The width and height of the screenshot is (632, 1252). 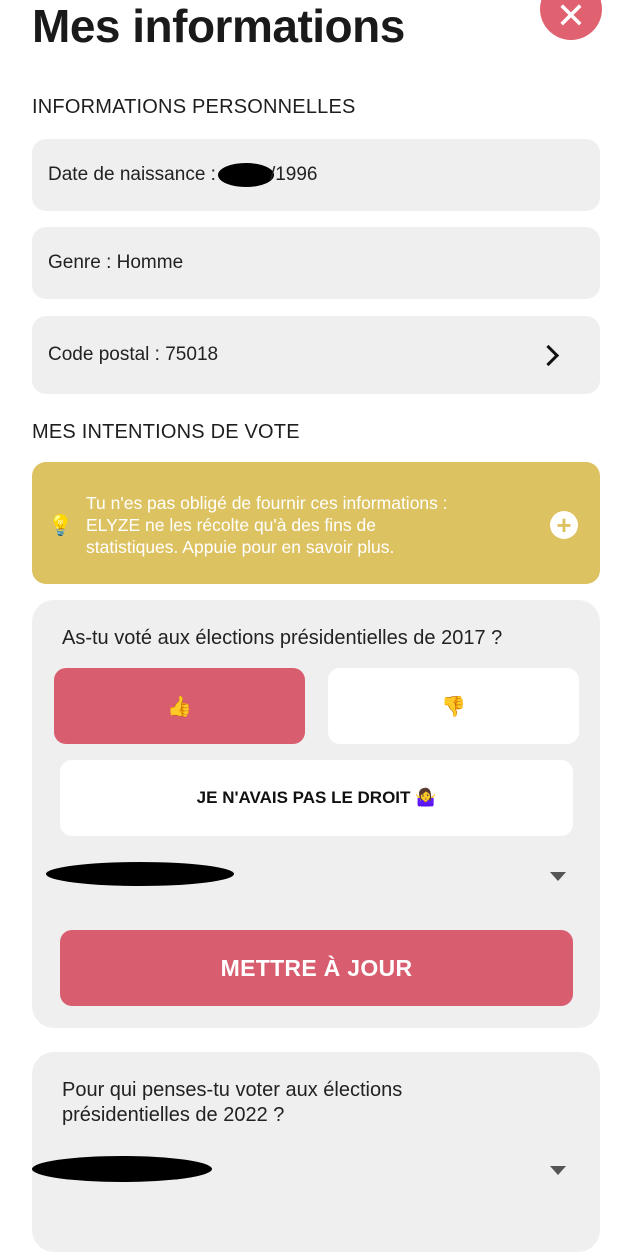 What do you see at coordinates (116, 262) in the screenshot?
I see `gender-label: Genre : Homme` at bounding box center [116, 262].